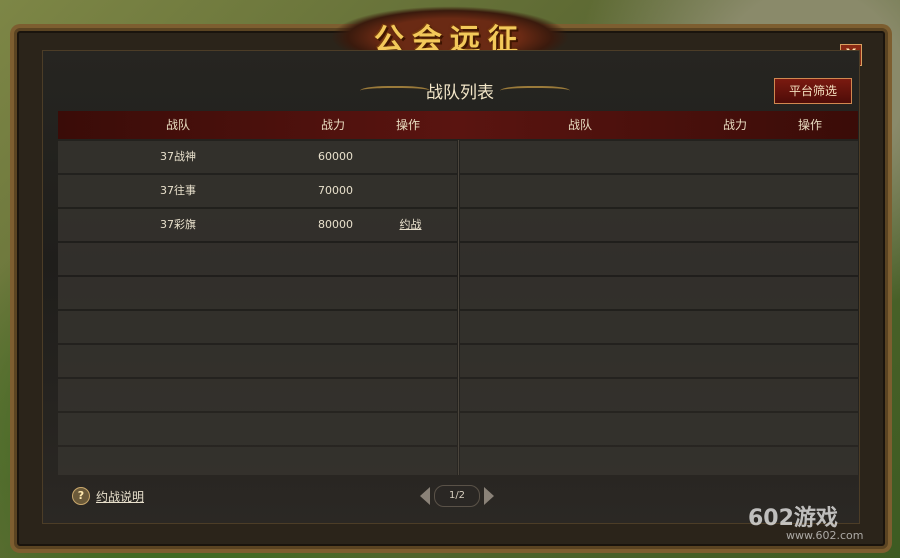  I want to click on team-power: 60000, so click(335, 156).